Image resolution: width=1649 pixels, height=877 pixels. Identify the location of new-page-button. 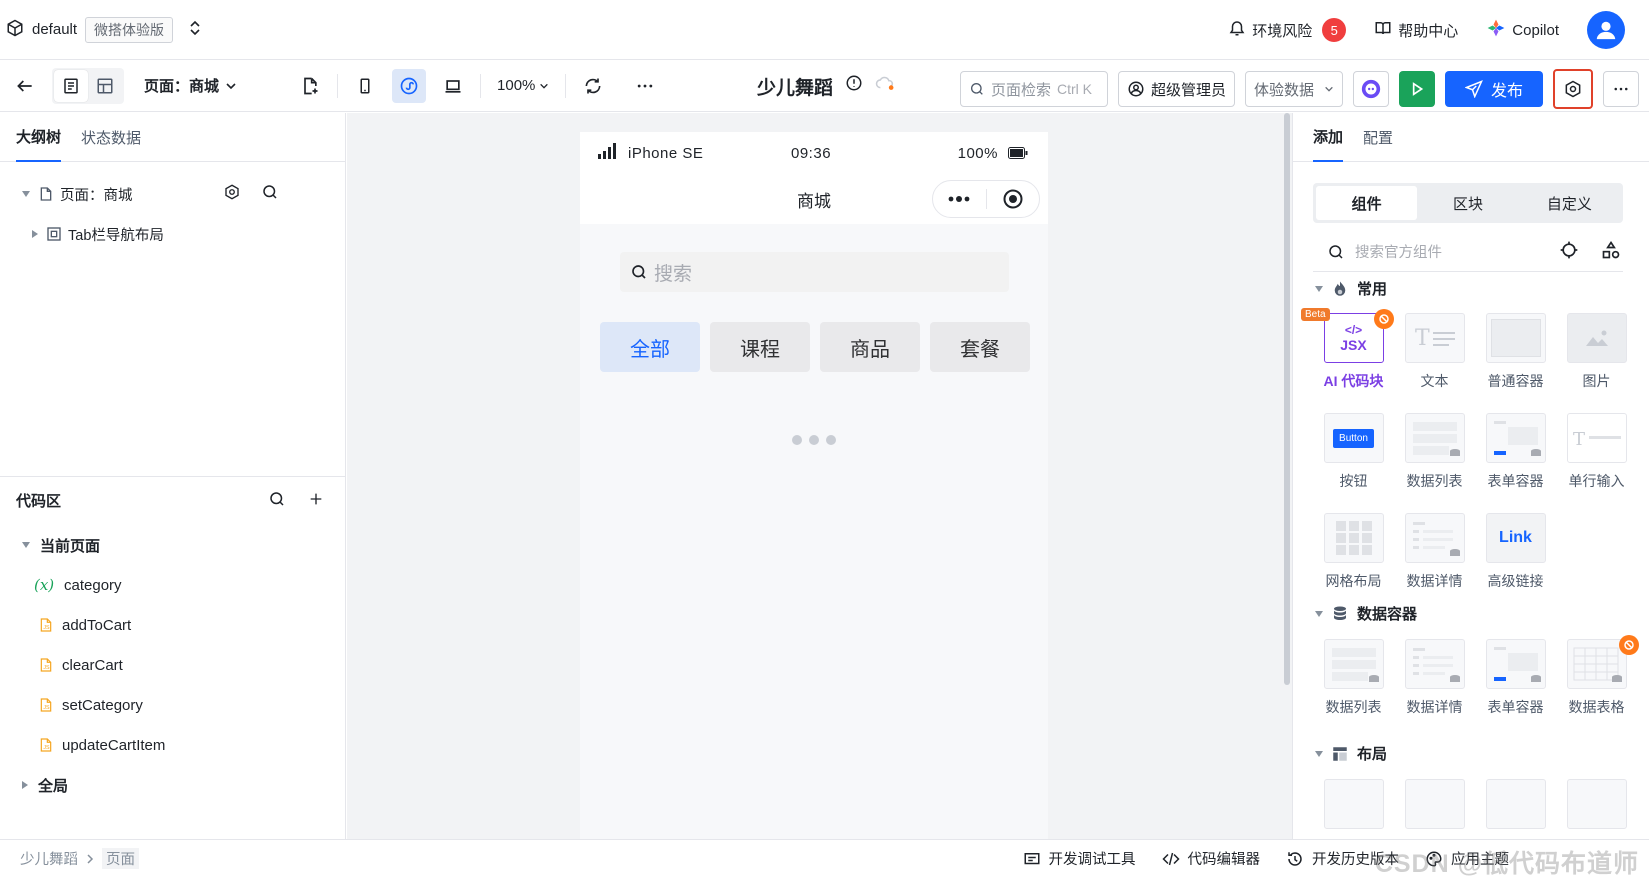
(310, 86).